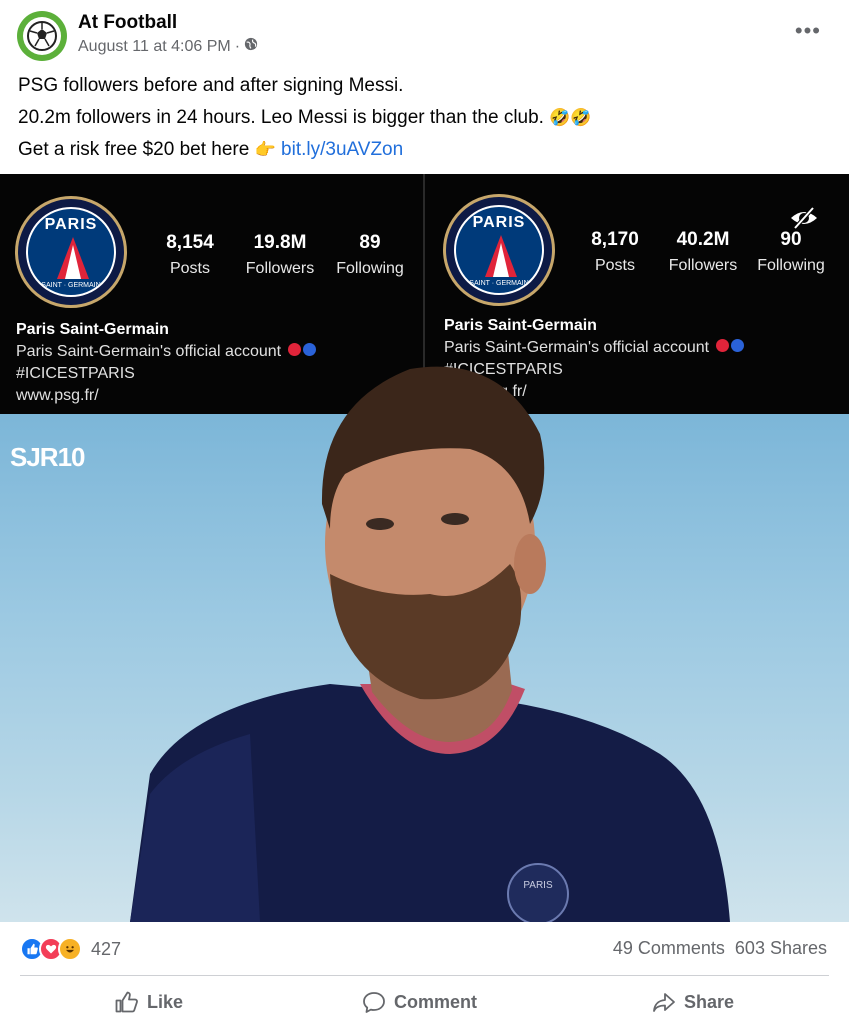 The height and width of the screenshot is (1024, 849). I want to click on followers-value: 40.2M, so click(703, 239).